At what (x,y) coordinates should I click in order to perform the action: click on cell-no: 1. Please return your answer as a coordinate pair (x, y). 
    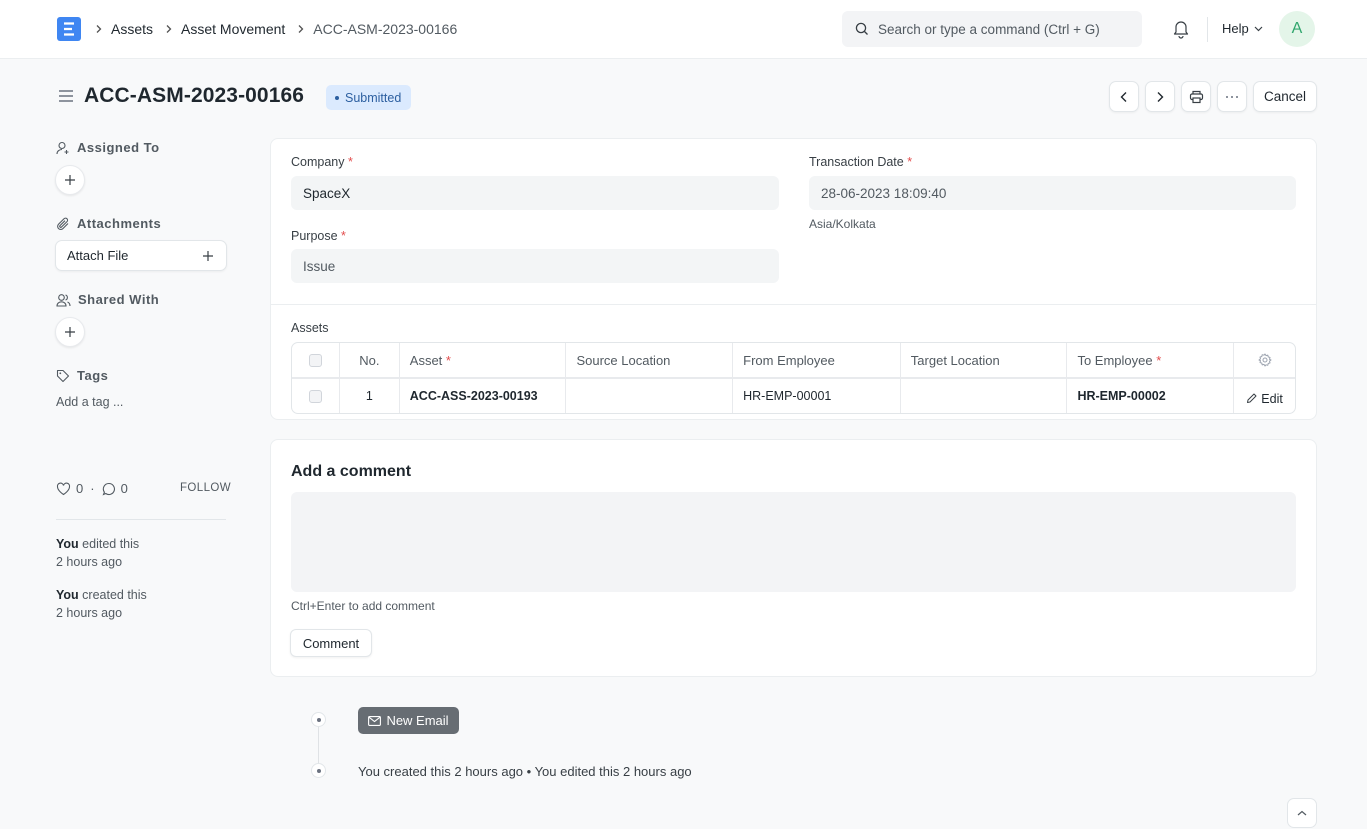
    Looking at the image, I should click on (370, 396).